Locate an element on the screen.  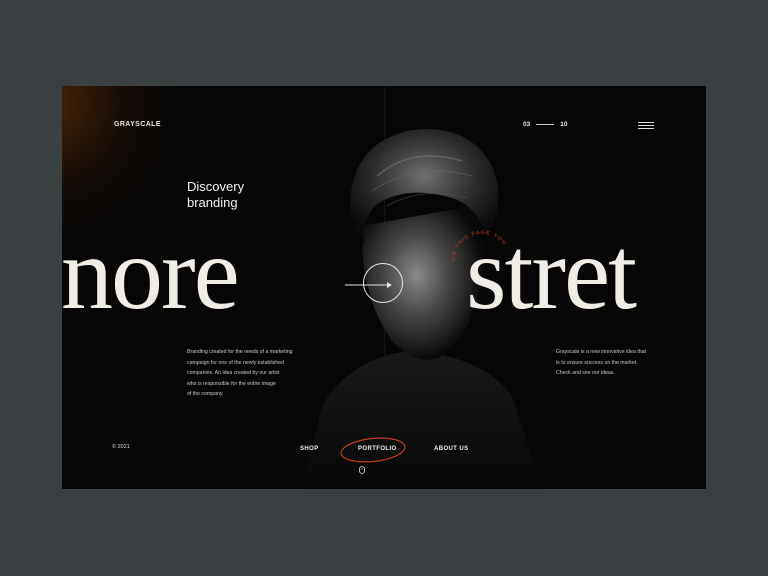
description-left-line: companies. An idea created by our artist is located at coordinates (233, 373).